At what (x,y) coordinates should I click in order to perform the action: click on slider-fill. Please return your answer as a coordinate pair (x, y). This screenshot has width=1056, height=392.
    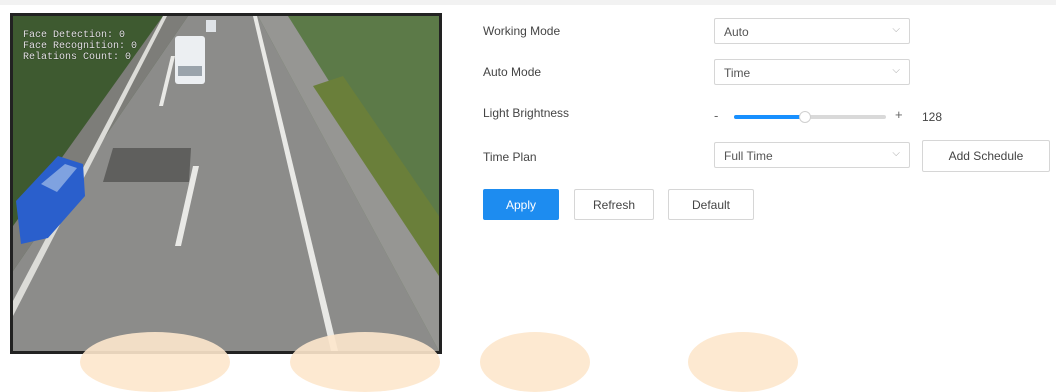
    Looking at the image, I should click on (770, 117).